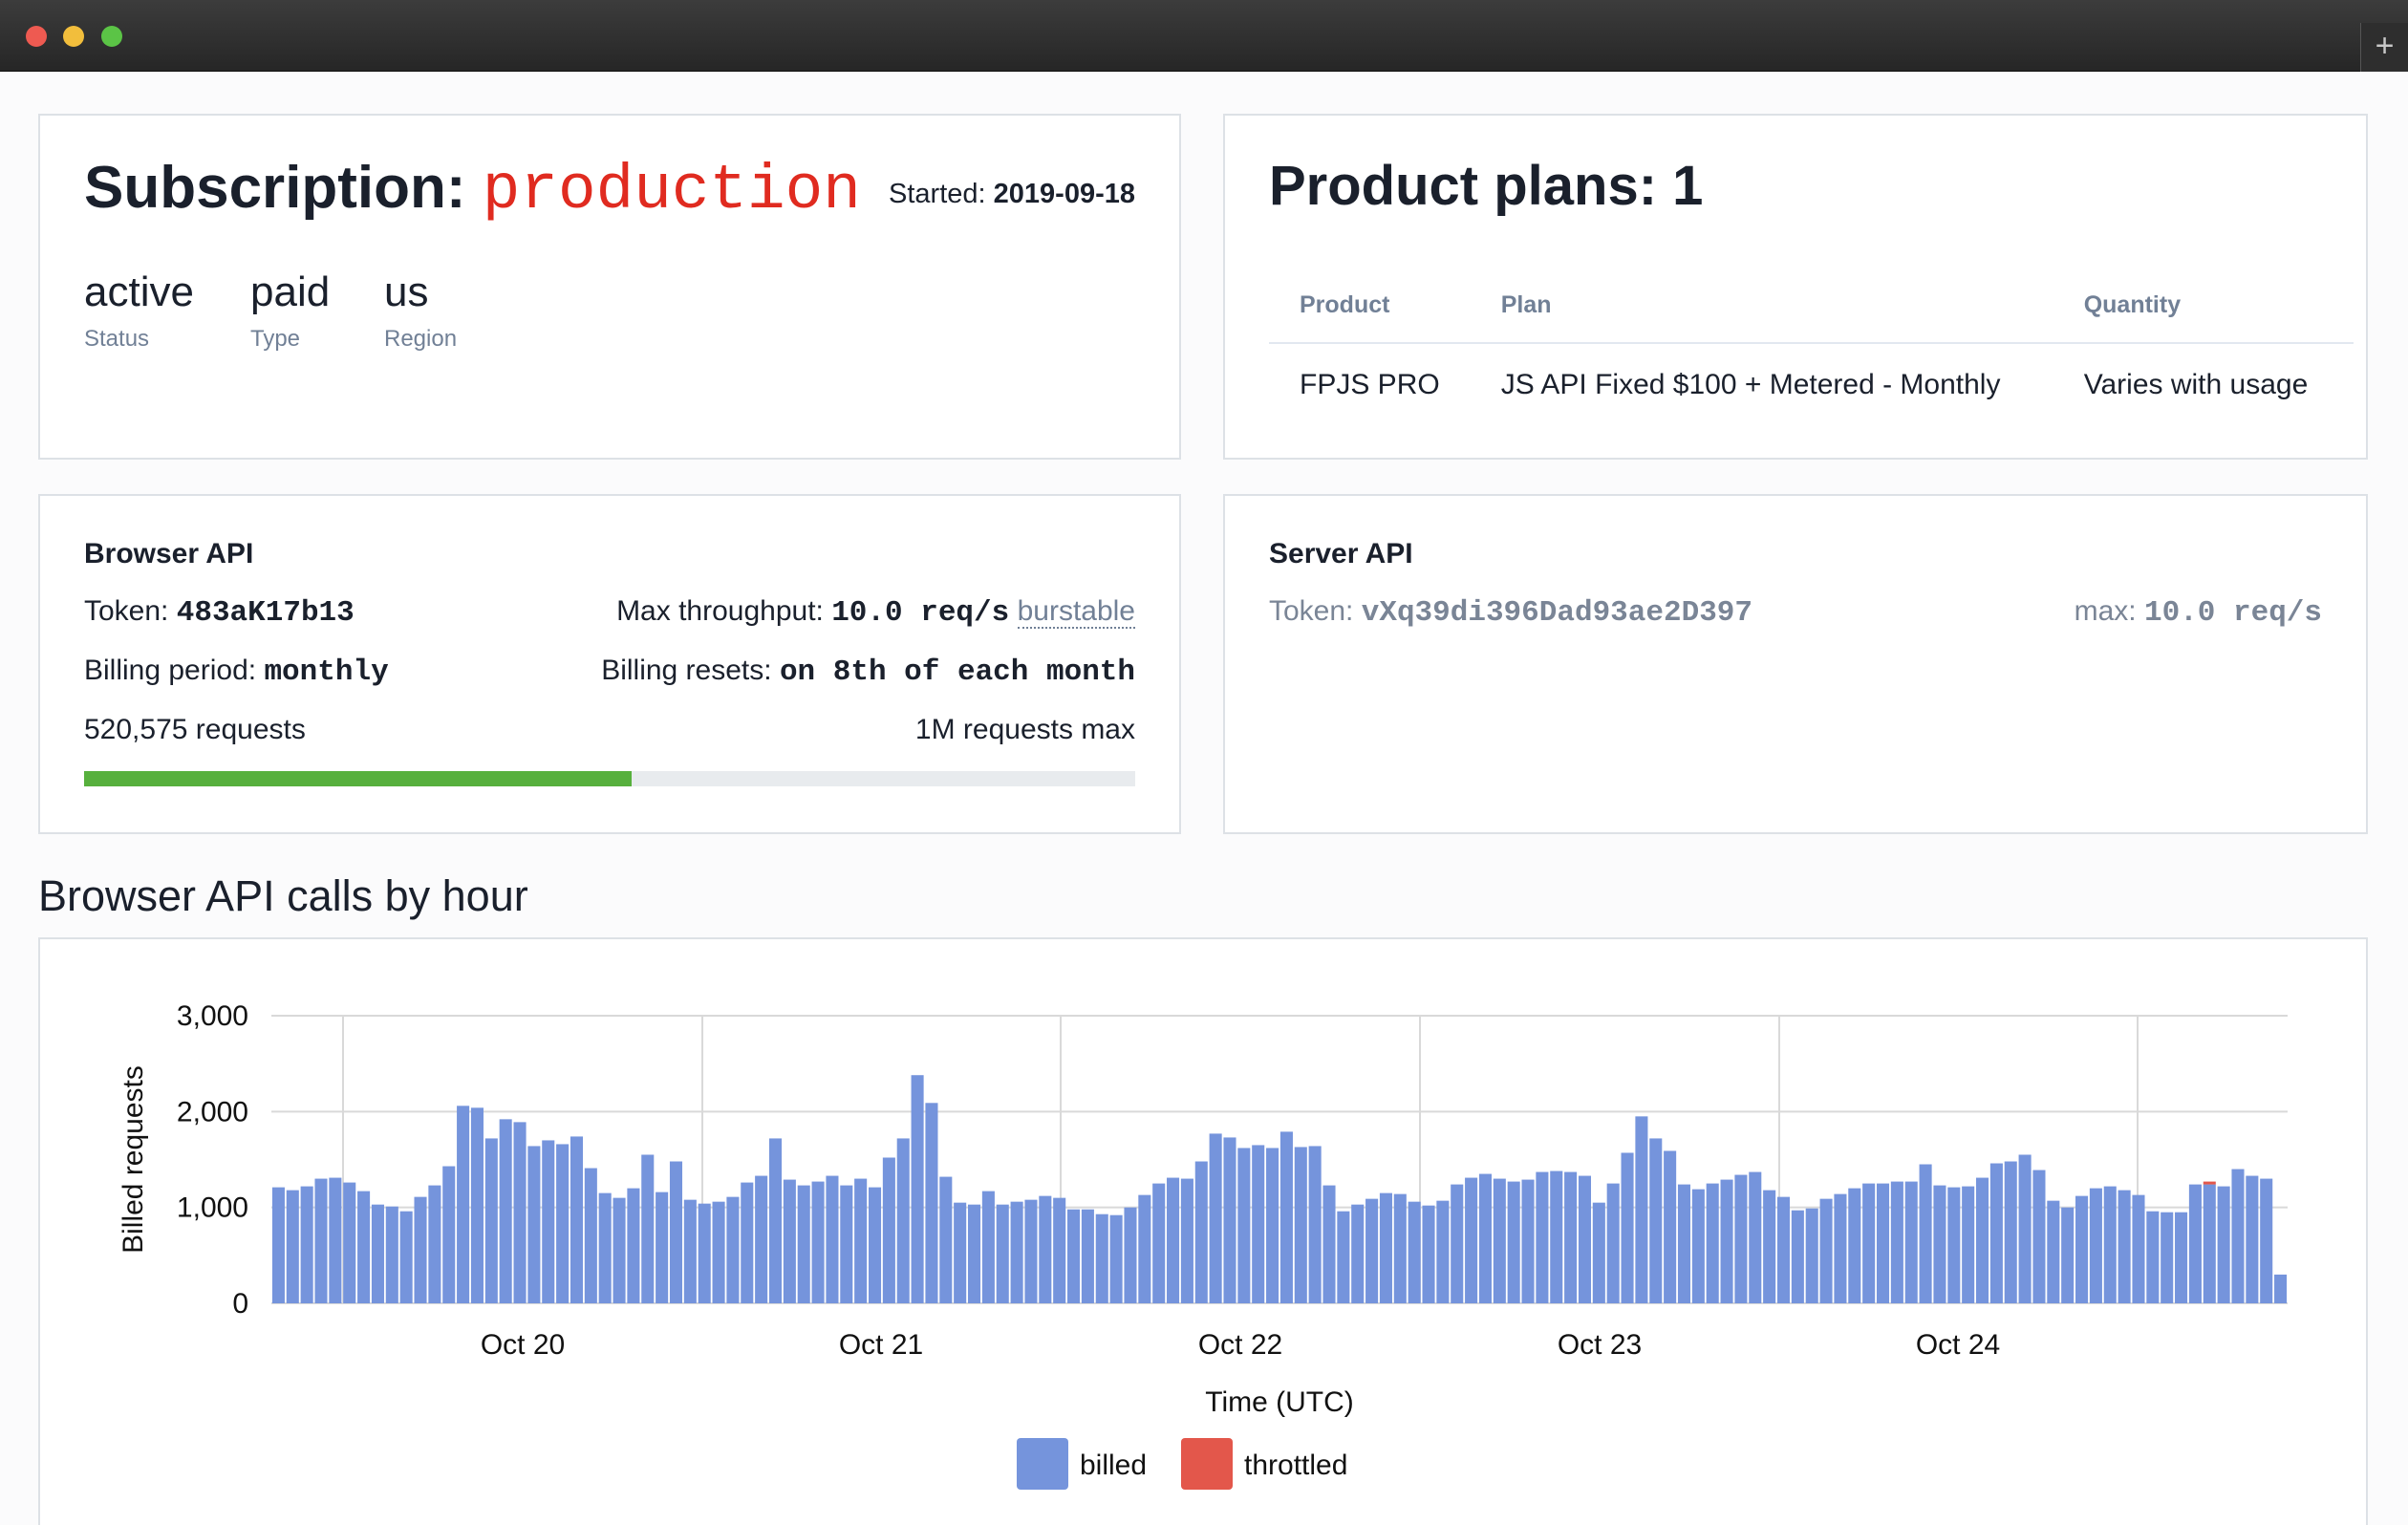  Describe the element at coordinates (1296, 1465) in the screenshot. I see `legend-label-throttled: throttled` at that location.